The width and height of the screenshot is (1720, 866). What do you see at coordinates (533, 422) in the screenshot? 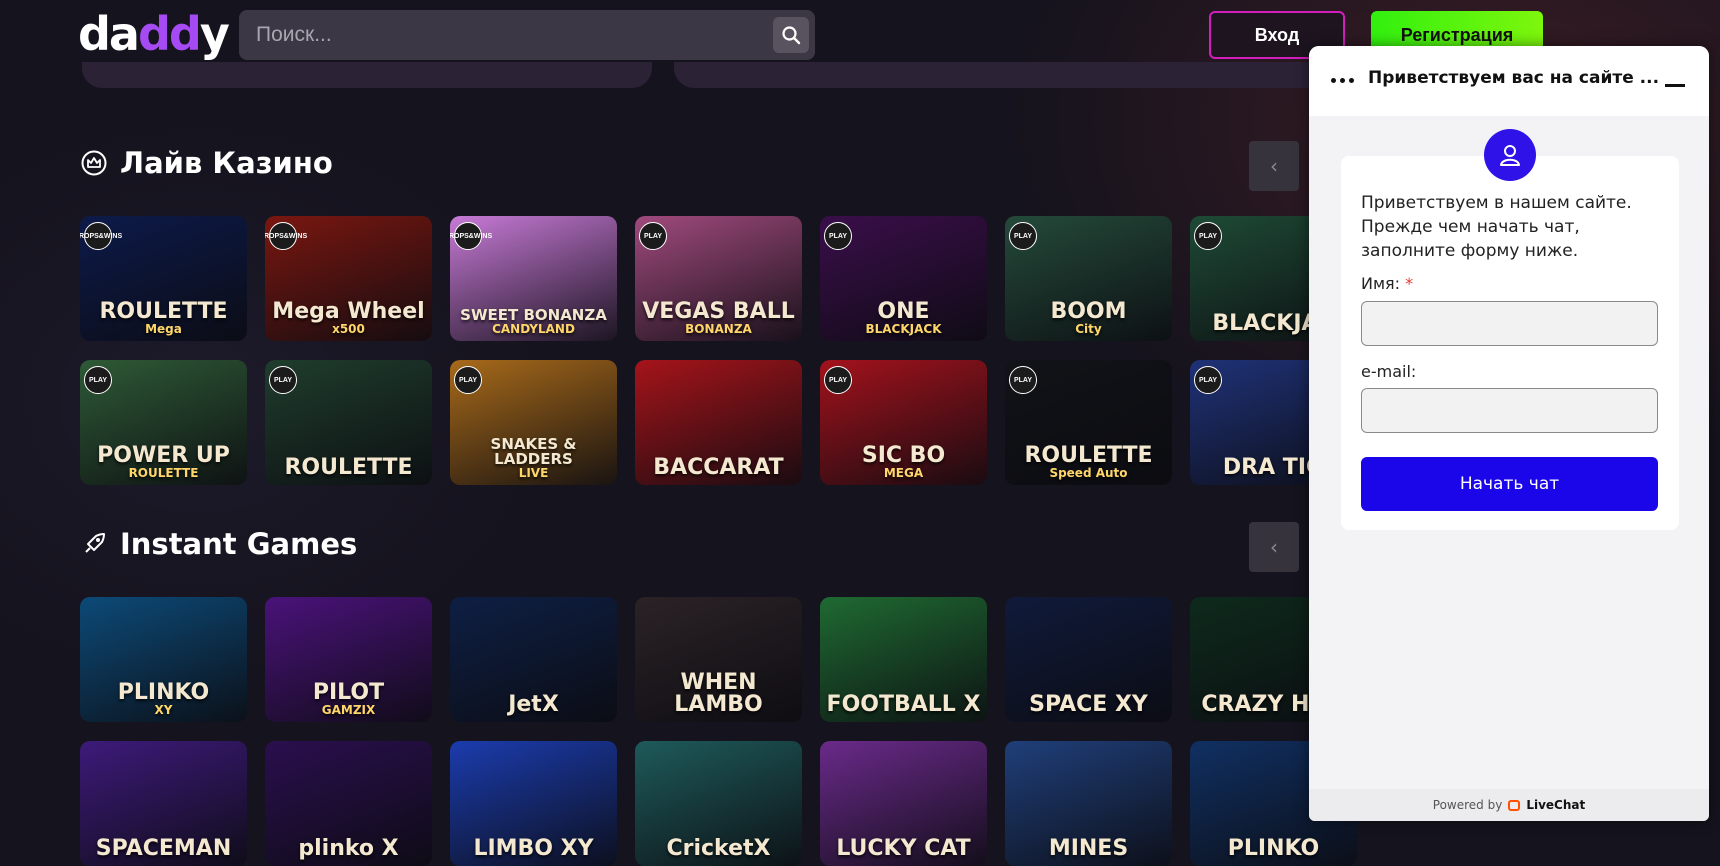
I see `game-tile: PLAY SNAKES & LADDERS LIVE` at bounding box center [533, 422].